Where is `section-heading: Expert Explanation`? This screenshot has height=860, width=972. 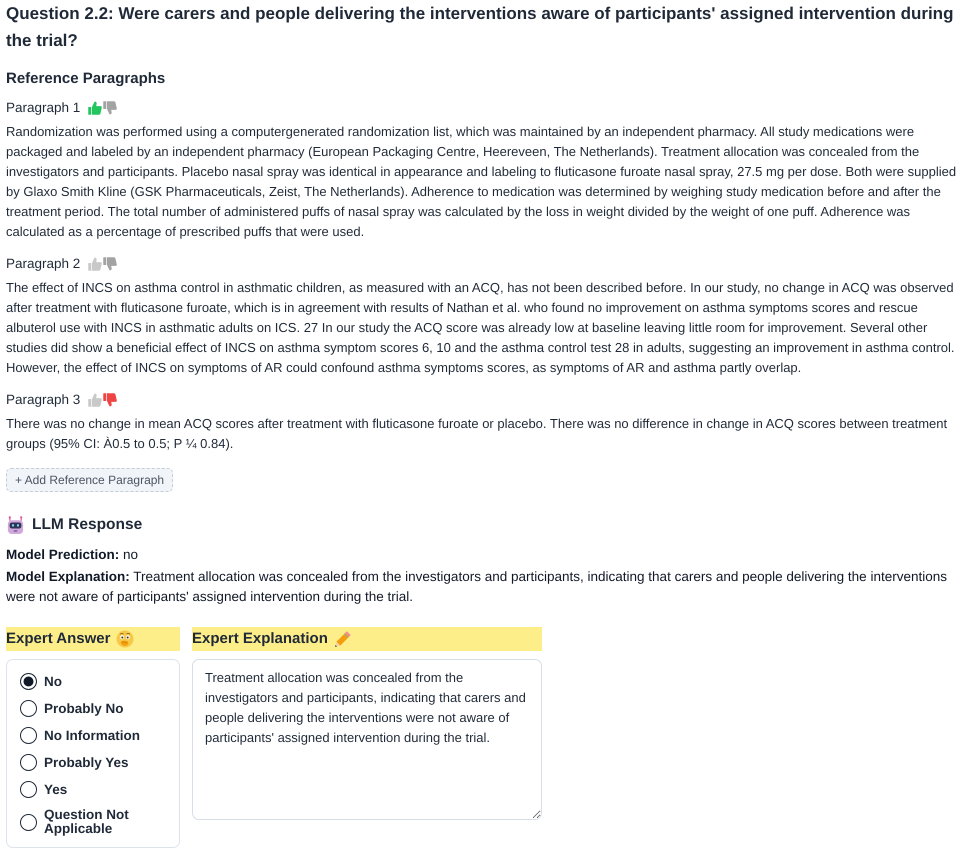 section-heading: Expert Explanation is located at coordinates (260, 639).